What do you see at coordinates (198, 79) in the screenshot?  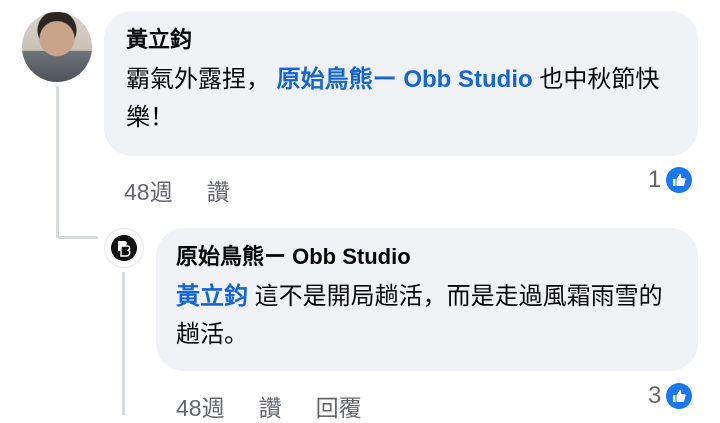 I see `comment-text-start: 霸氣外露捏，` at bounding box center [198, 79].